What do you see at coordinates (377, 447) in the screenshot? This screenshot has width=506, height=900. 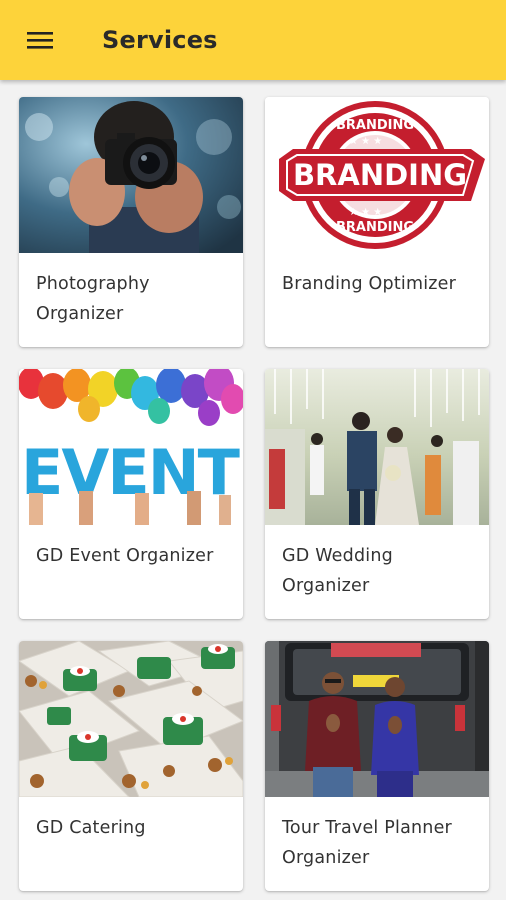 I see `wedding-couple-image` at bounding box center [377, 447].